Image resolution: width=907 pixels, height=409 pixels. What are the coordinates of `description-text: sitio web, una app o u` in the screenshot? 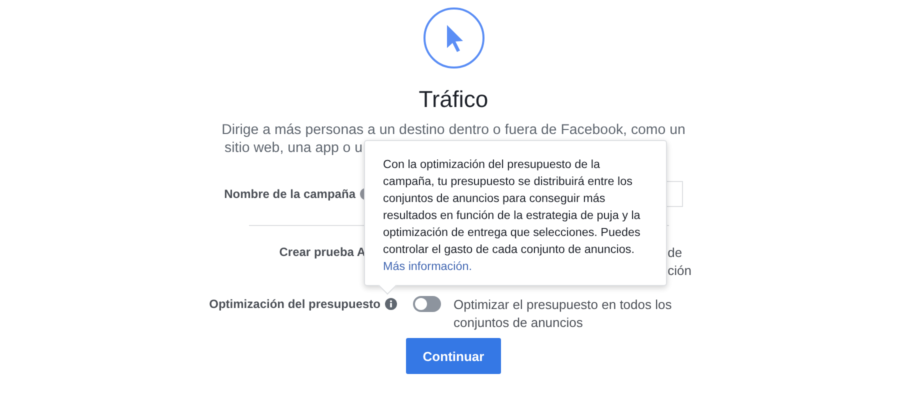 It's located at (294, 148).